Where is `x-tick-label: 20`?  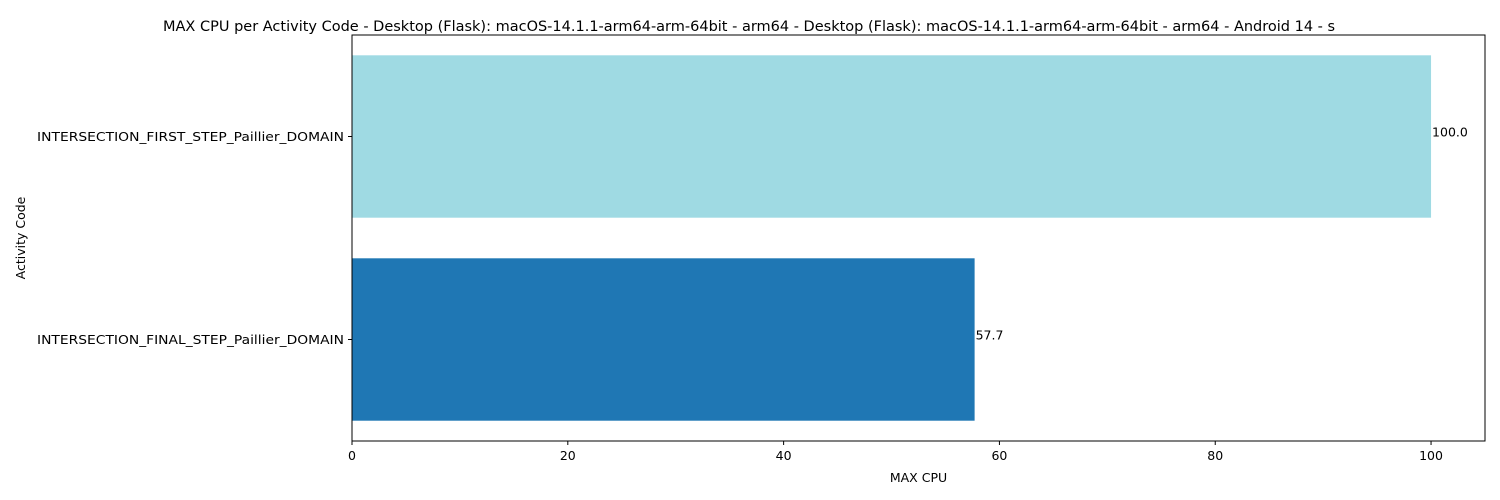 x-tick-label: 20 is located at coordinates (568, 455).